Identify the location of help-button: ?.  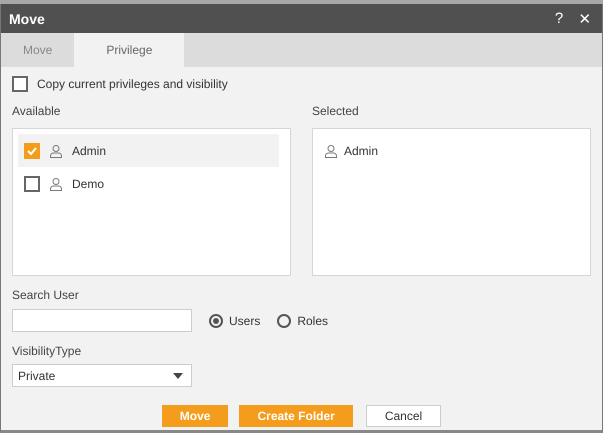
(559, 18).